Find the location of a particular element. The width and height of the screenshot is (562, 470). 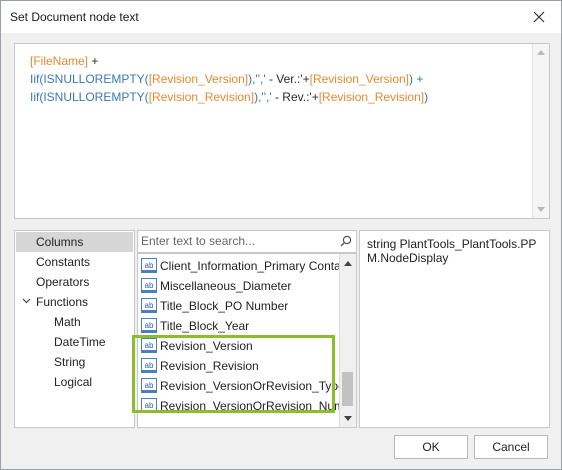

list-item: ab Revision_Version is located at coordinates (238, 346).